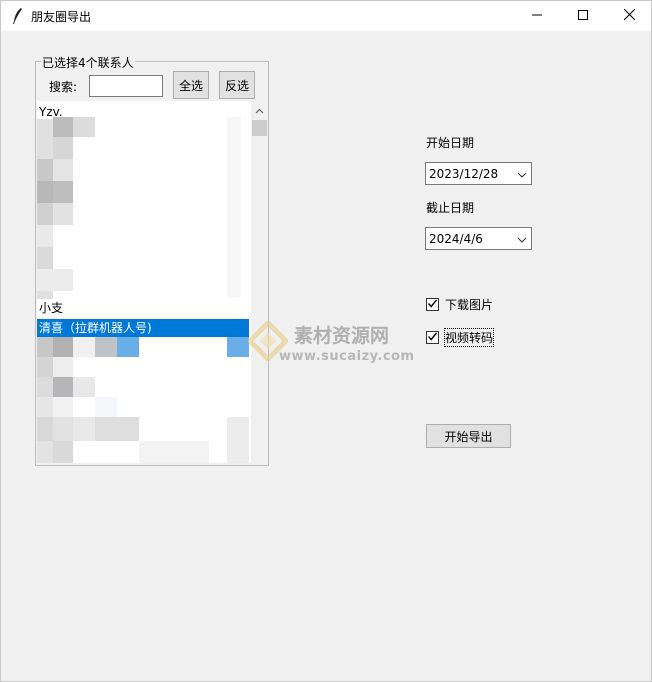 The width and height of the screenshot is (652, 682). Describe the element at coordinates (469, 305) in the screenshot. I see `download-images-label: 下载图片` at that location.